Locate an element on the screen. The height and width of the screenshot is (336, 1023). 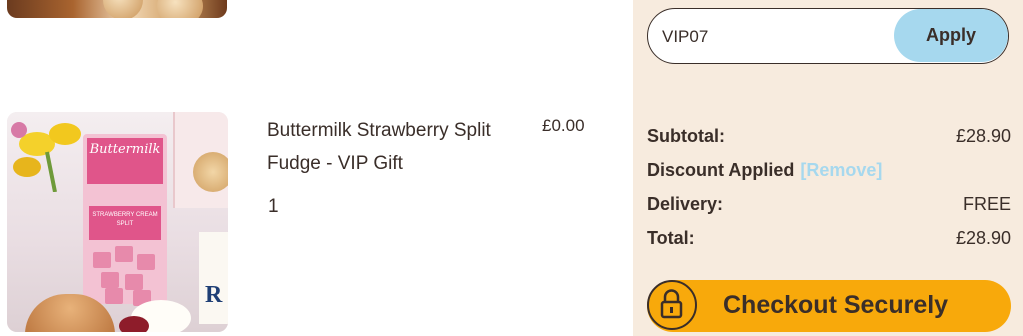
promo-code-input is located at coordinates (777, 36).